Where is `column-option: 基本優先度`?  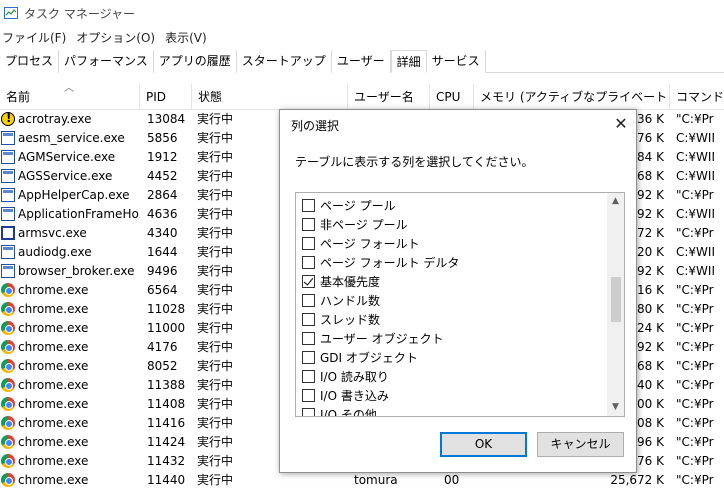 column-option: 基本優先度 is located at coordinates (341, 281).